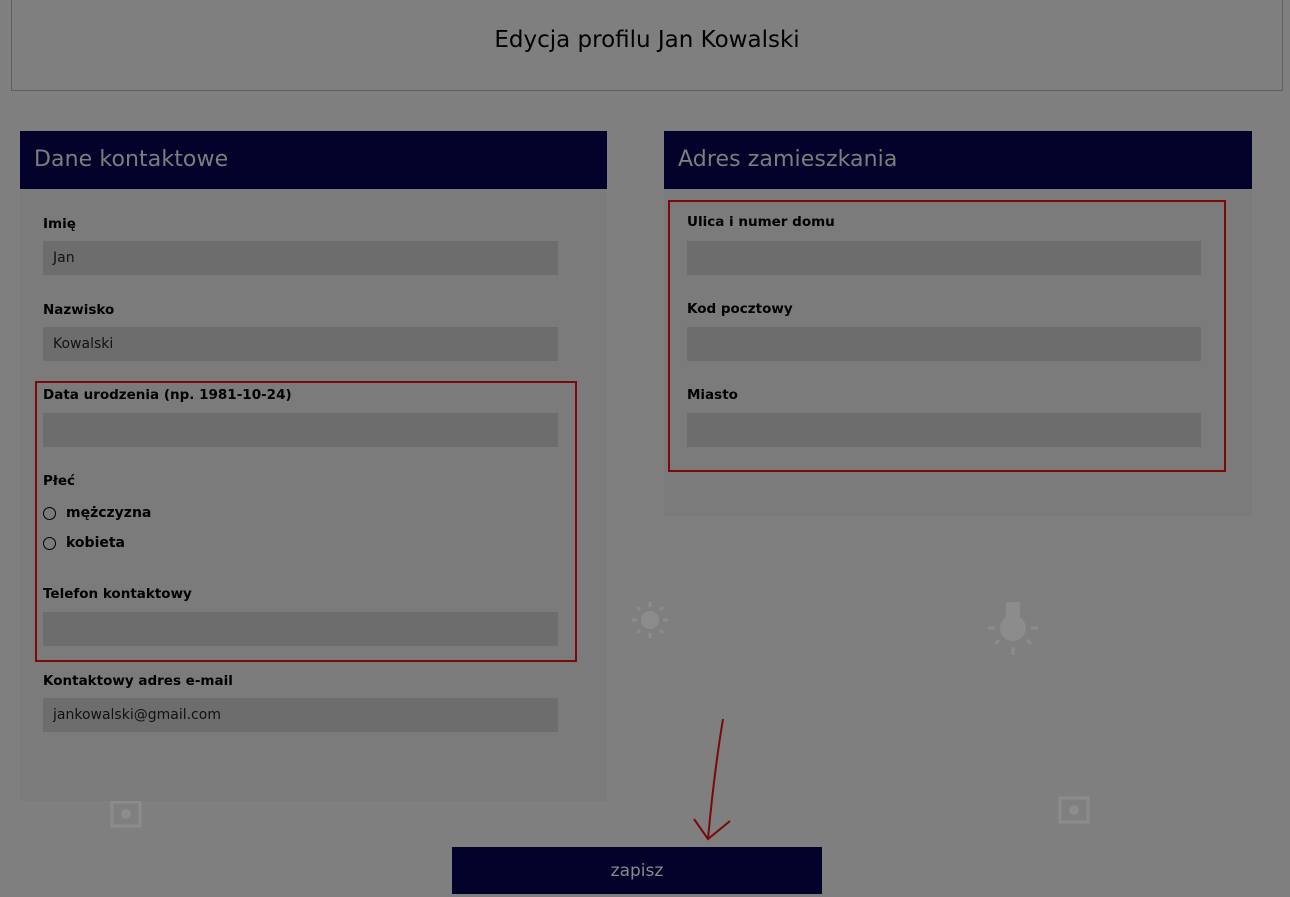 This screenshot has height=897, width=1290. What do you see at coordinates (117, 594) in the screenshot?
I see `phone-label: Telefon kontaktowy` at bounding box center [117, 594].